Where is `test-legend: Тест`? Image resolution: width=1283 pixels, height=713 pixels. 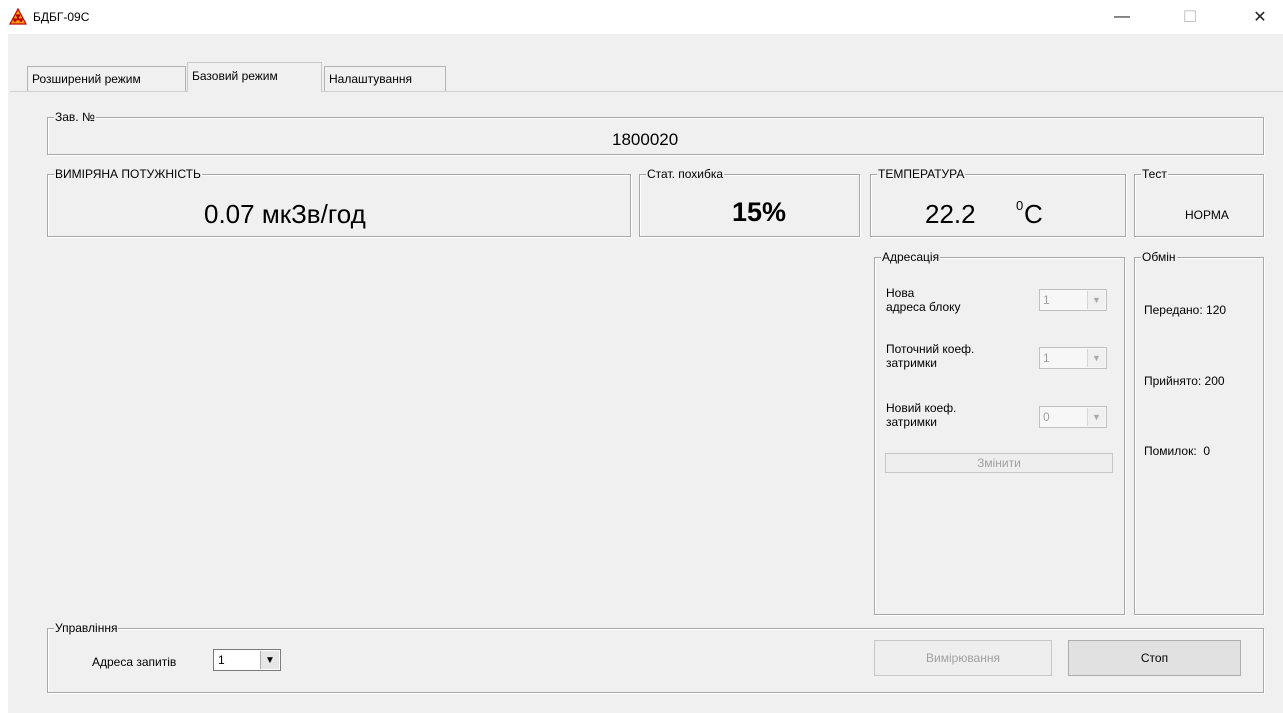 test-legend: Тест is located at coordinates (1154, 174).